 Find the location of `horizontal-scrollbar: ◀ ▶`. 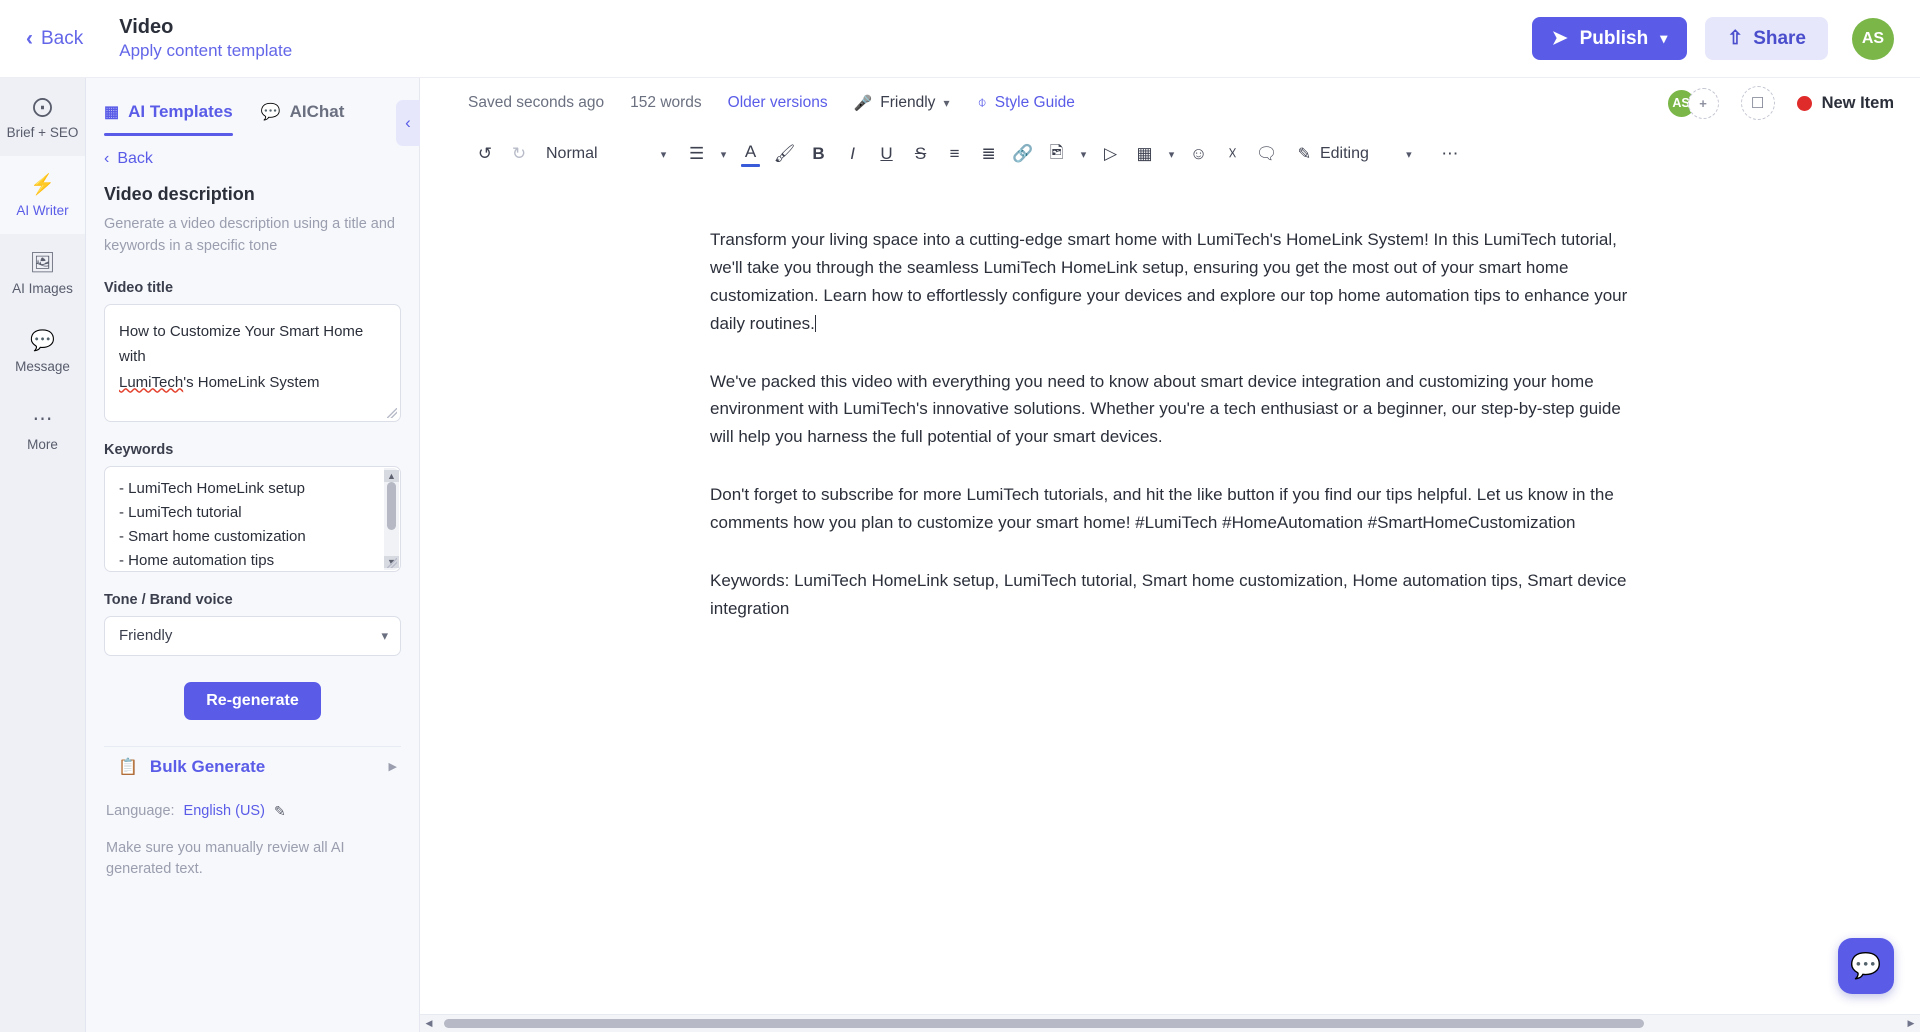

horizontal-scrollbar: ◀ ▶ is located at coordinates (1170, 1023).